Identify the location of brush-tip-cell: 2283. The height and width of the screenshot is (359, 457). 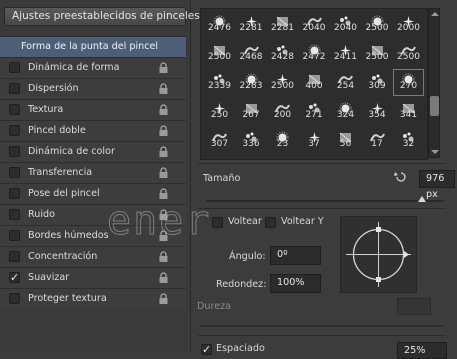
(251, 82).